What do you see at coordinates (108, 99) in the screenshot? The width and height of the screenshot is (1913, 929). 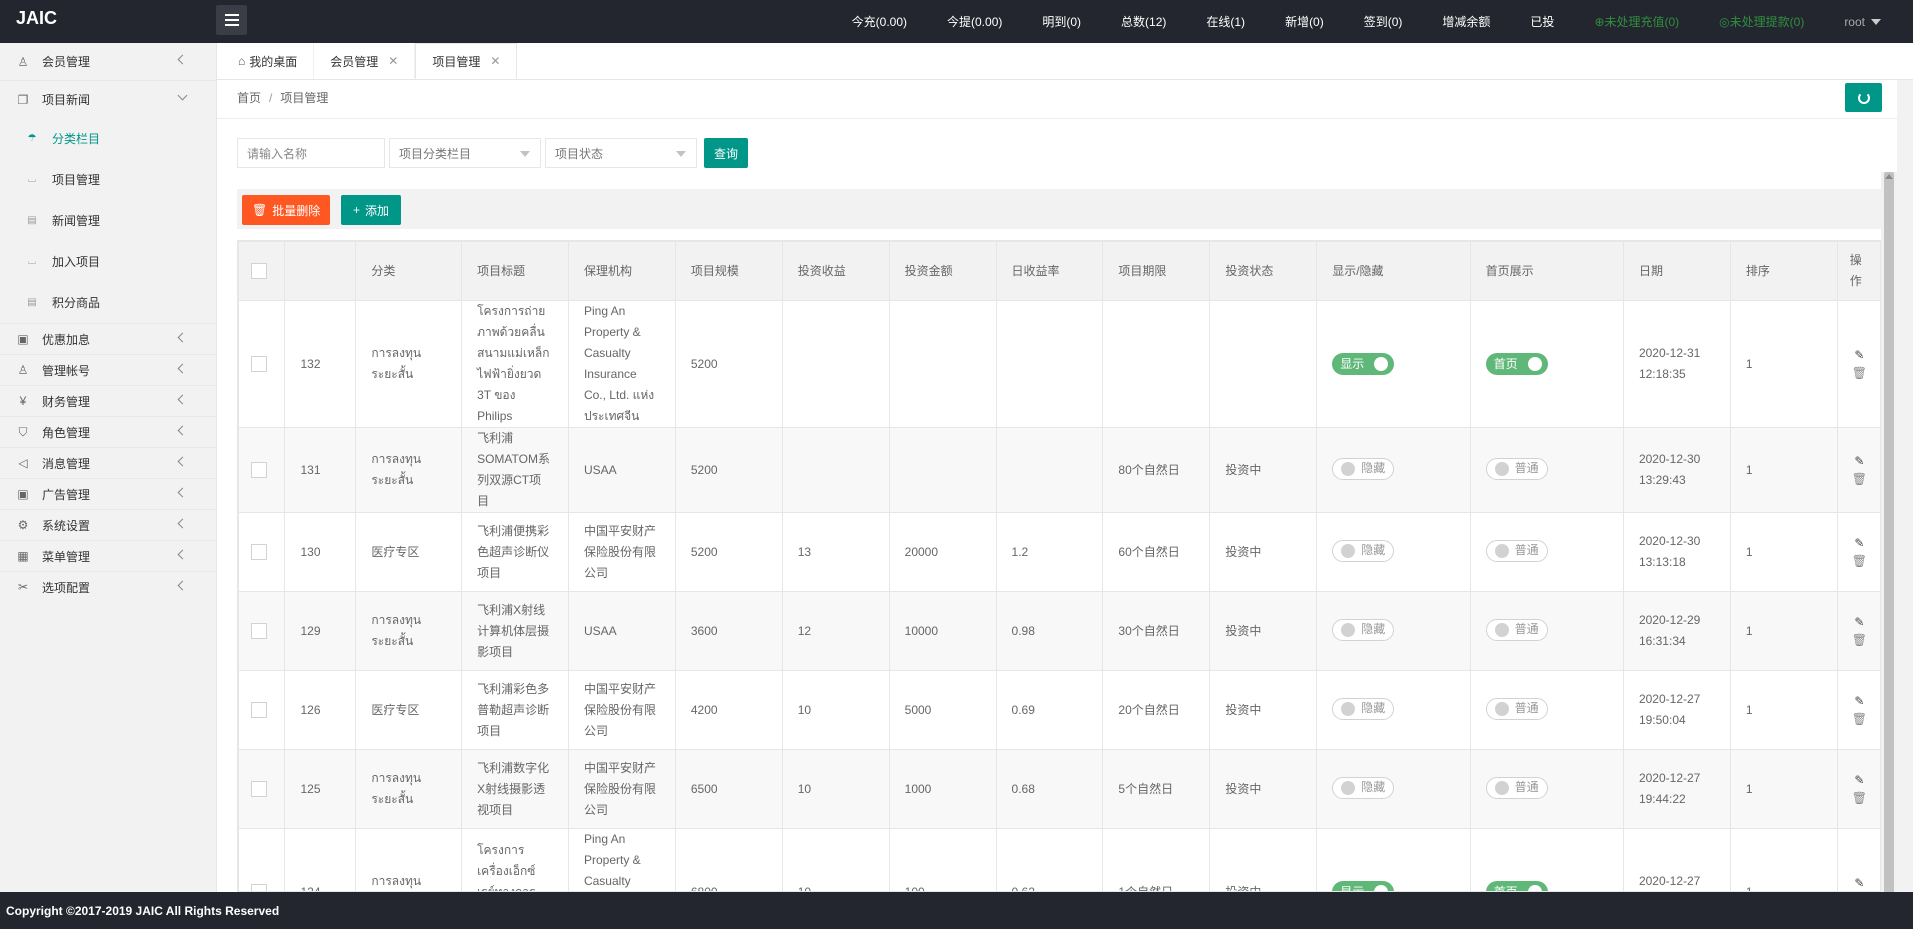 I see `sidebar-item: ❐ 项目新闻` at bounding box center [108, 99].